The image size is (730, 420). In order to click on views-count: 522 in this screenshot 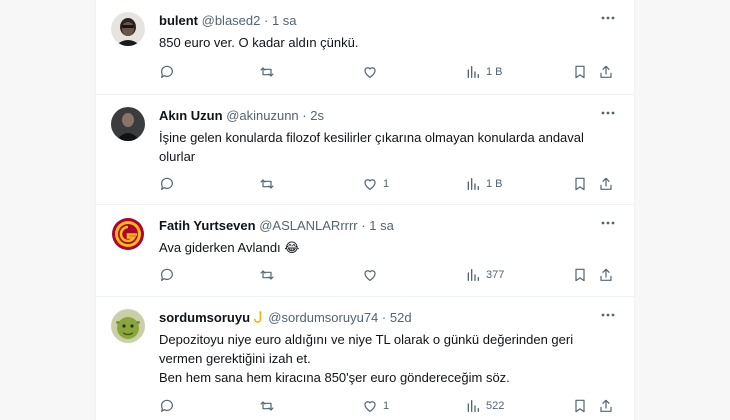, I will do `click(495, 406)`.